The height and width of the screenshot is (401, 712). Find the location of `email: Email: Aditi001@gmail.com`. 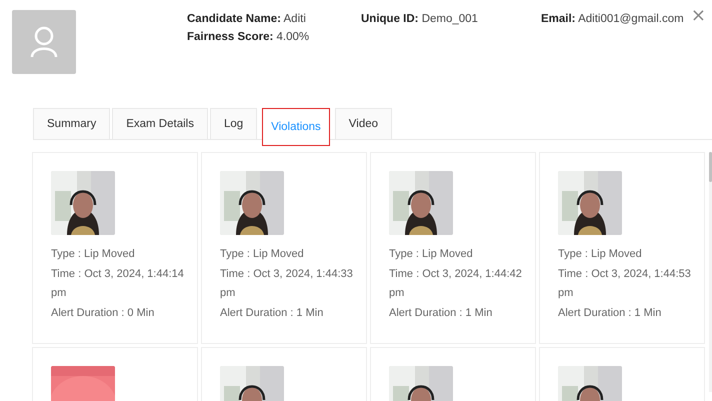

email: Email: Aditi001@gmail.com is located at coordinates (612, 20).